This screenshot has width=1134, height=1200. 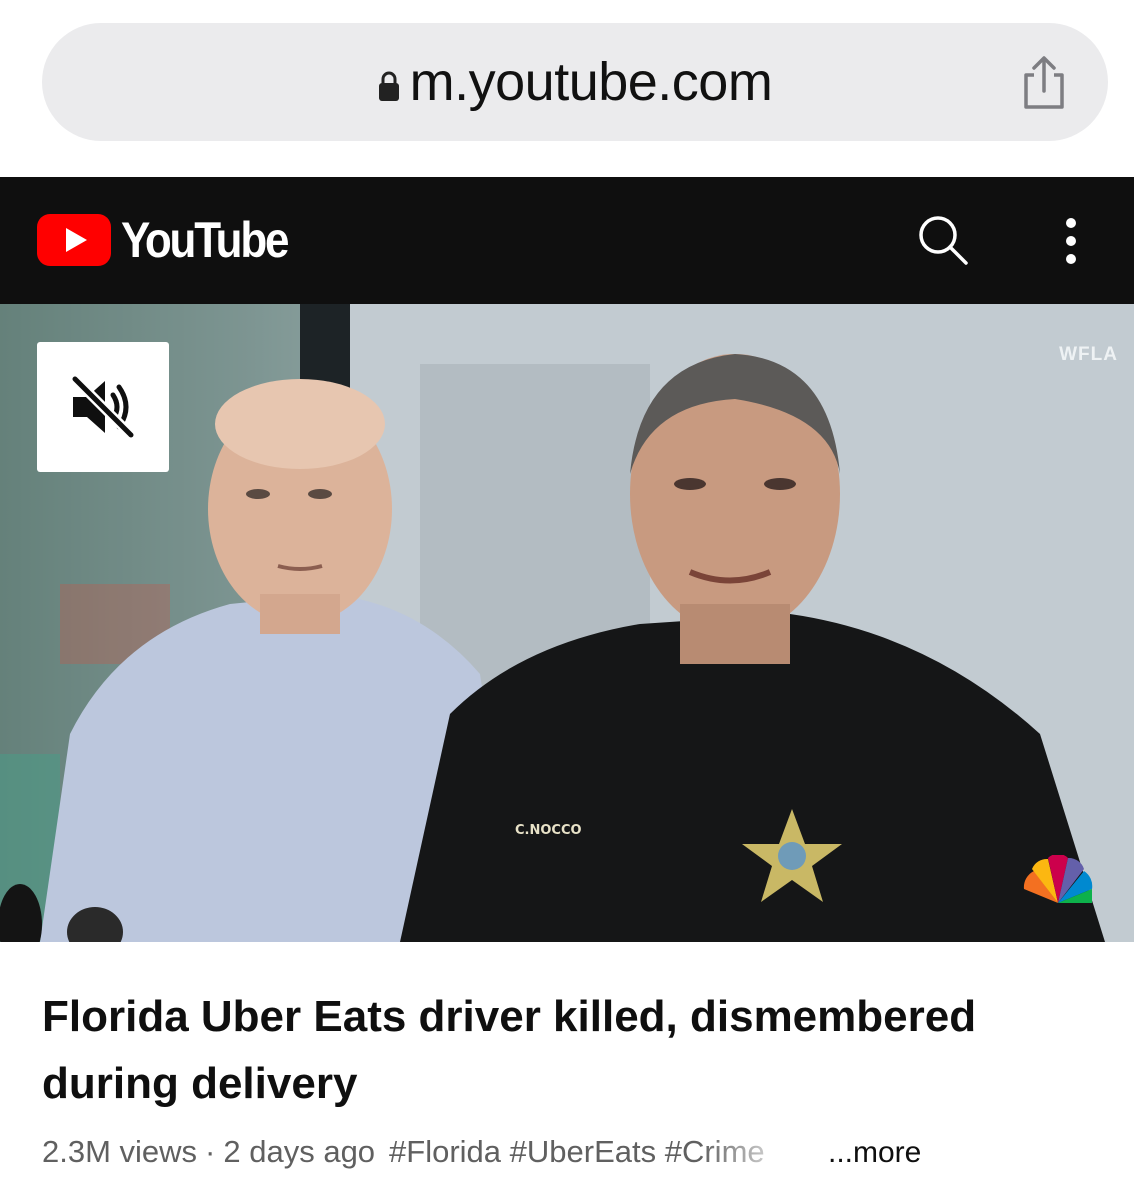 What do you see at coordinates (1058, 879) in the screenshot?
I see `nbc-peacock-logo` at bounding box center [1058, 879].